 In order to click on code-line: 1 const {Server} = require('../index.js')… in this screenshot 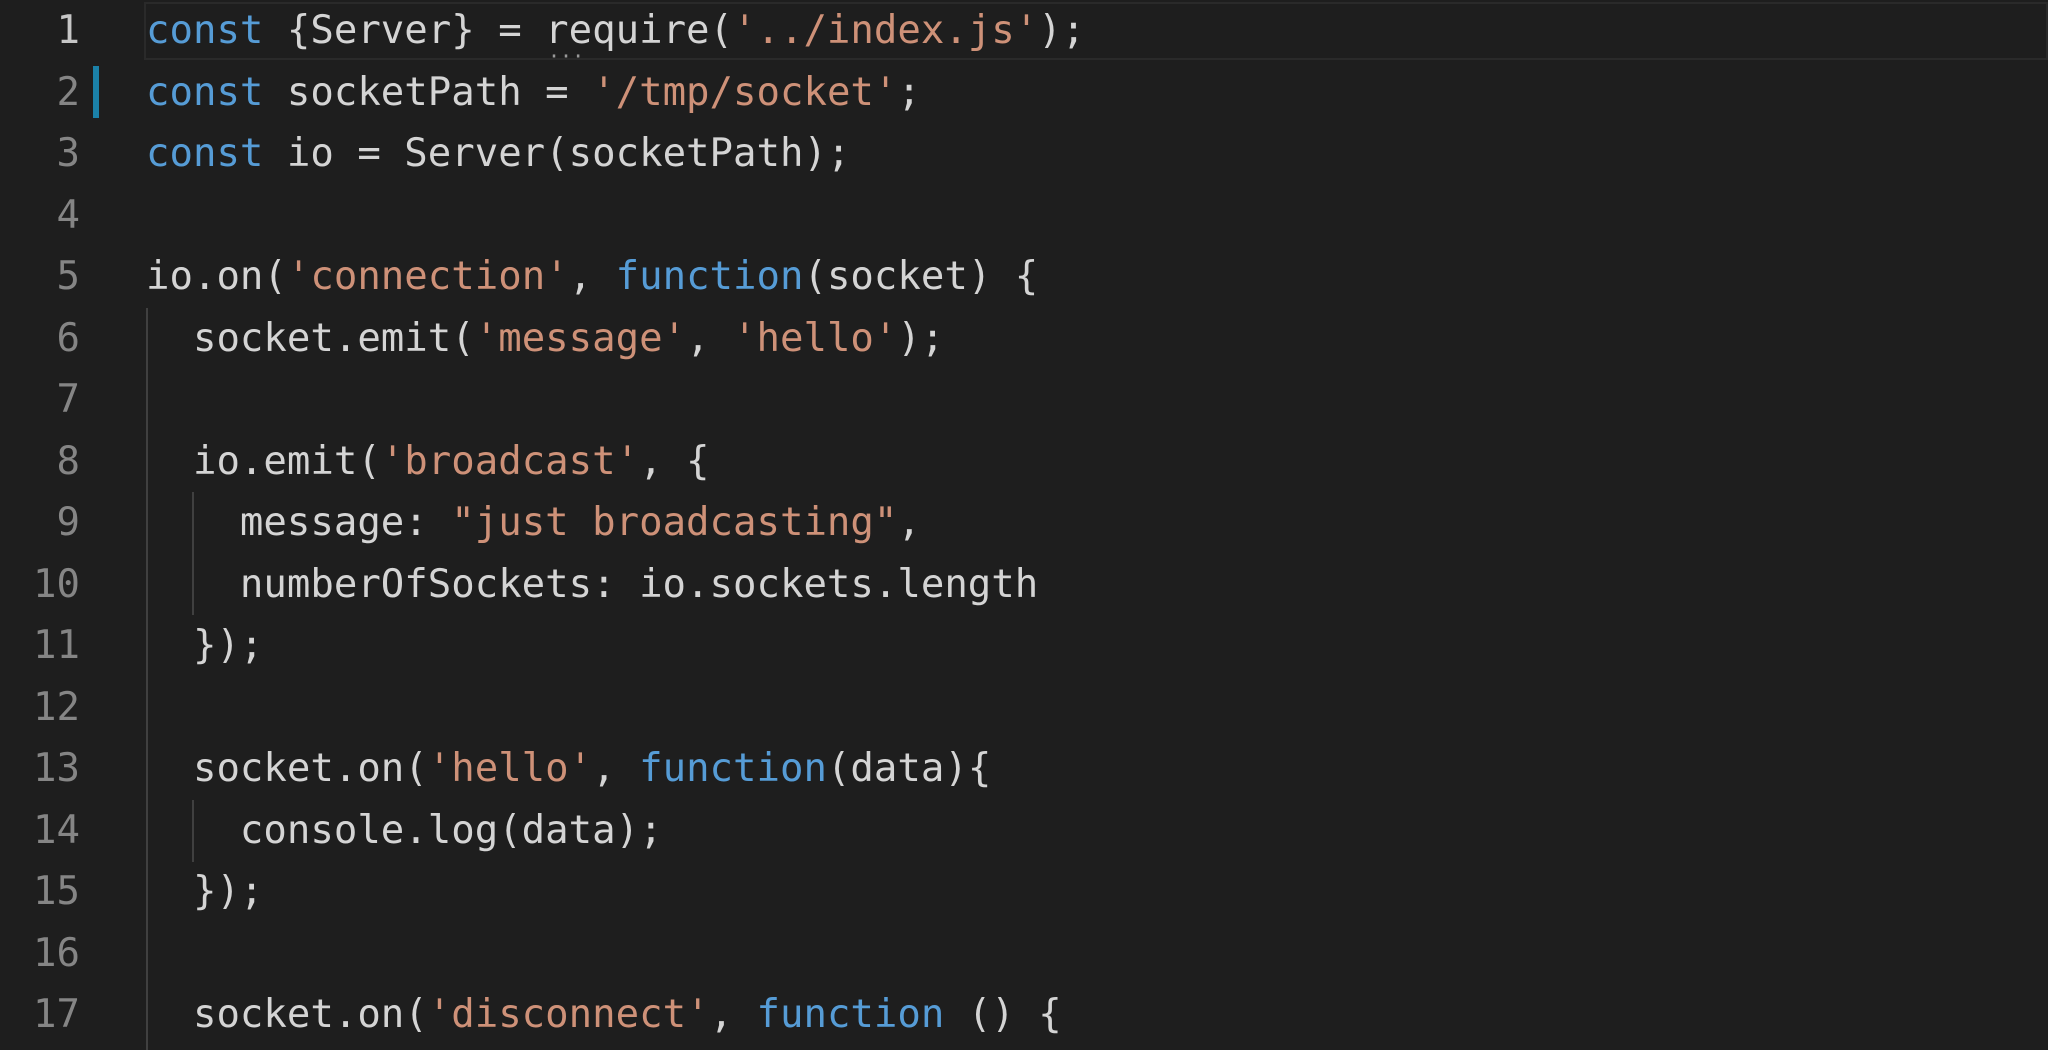, I will do `click(1024, 31)`.